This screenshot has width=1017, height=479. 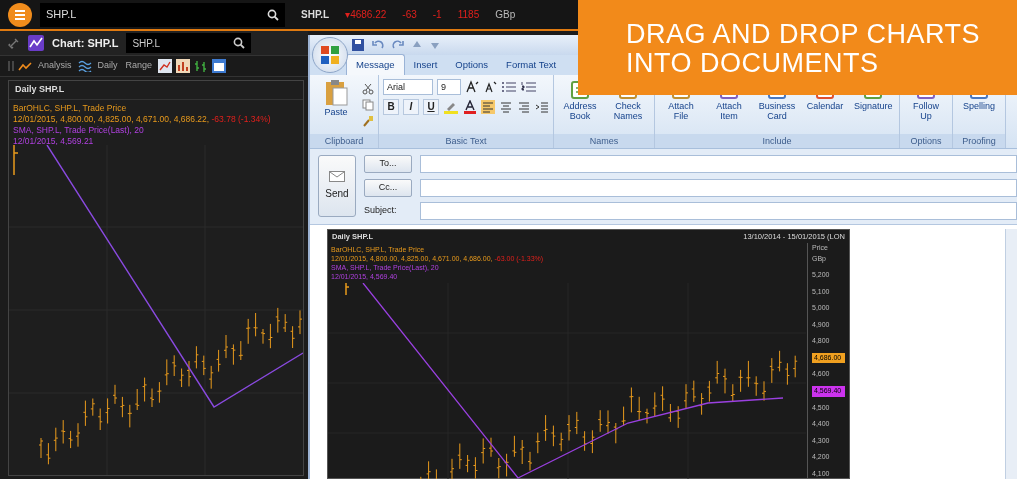 I want to click on legend-line: BarOHLC, SHP.L, Trade Price, so click(x=70, y=108).